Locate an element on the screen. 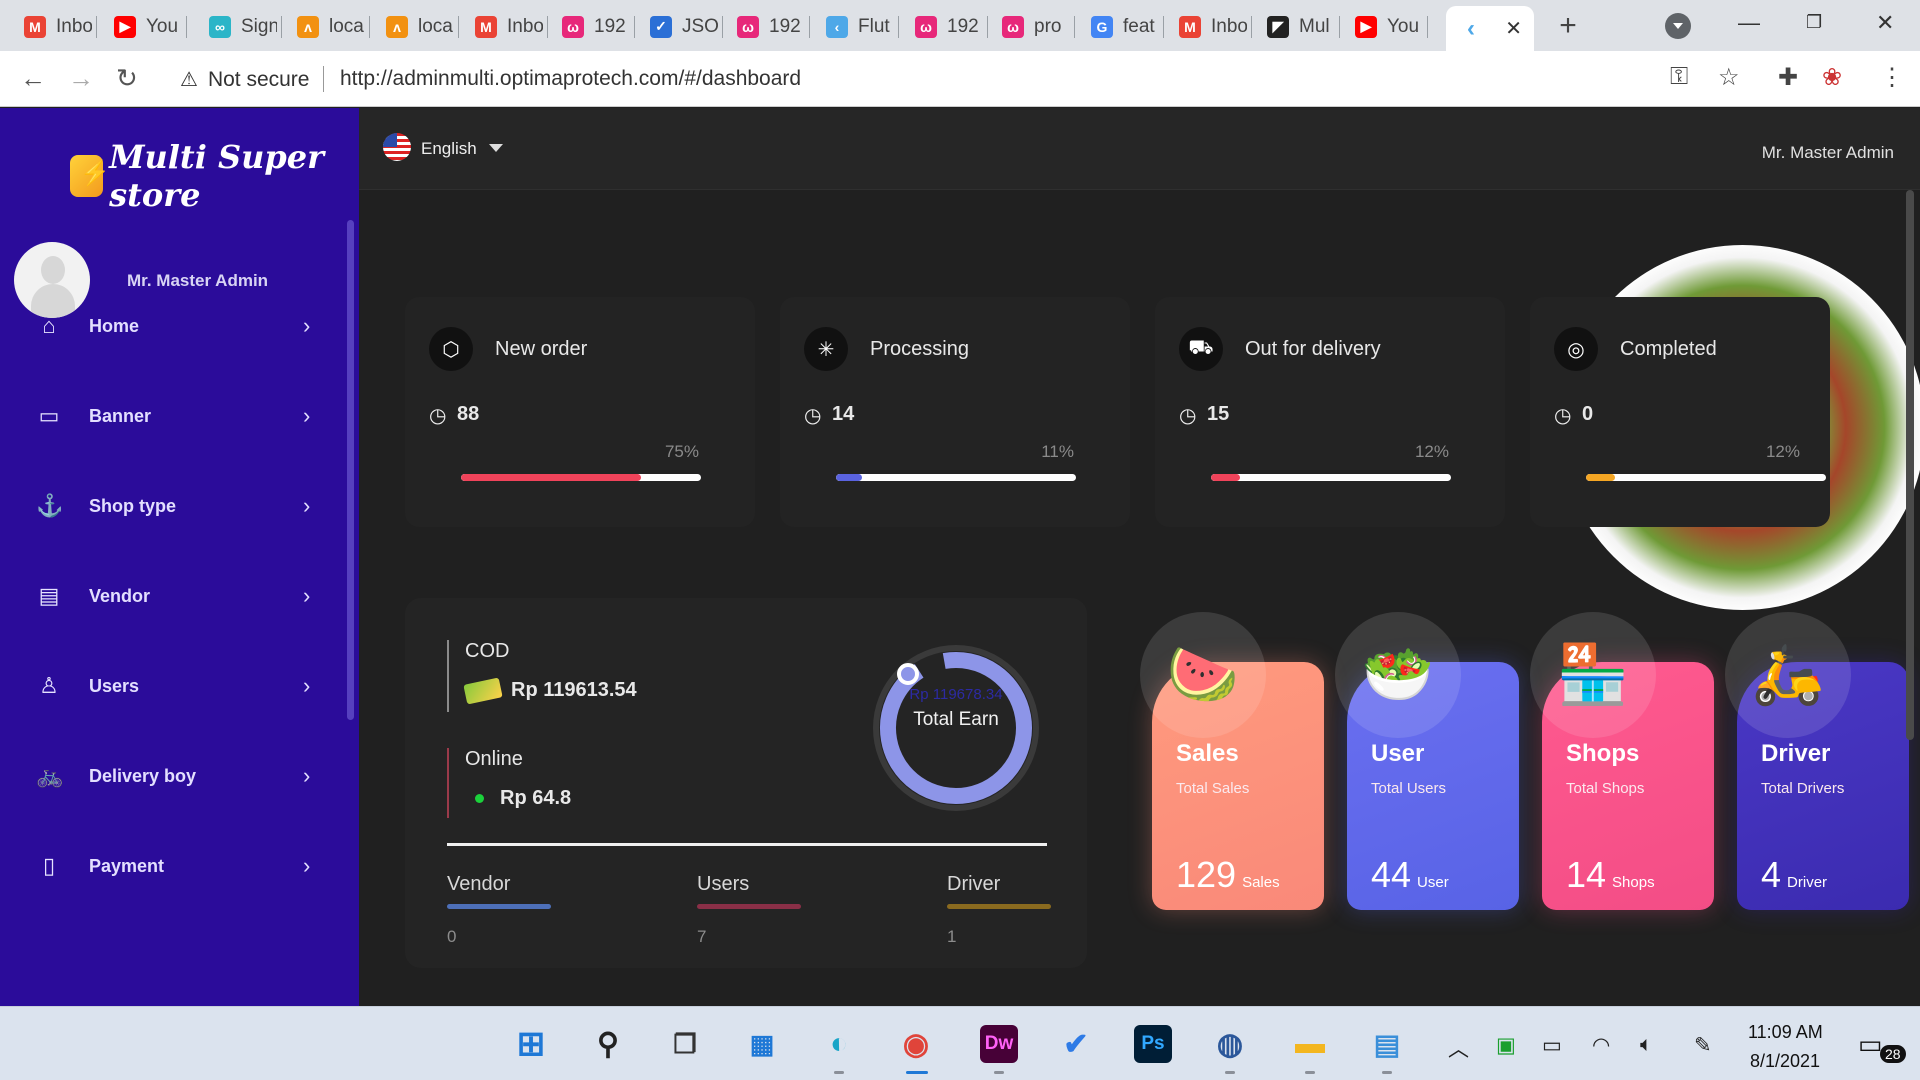 The width and height of the screenshot is (1920, 1080). sidebar-item-banner: ▭ Banner › is located at coordinates (170, 416).